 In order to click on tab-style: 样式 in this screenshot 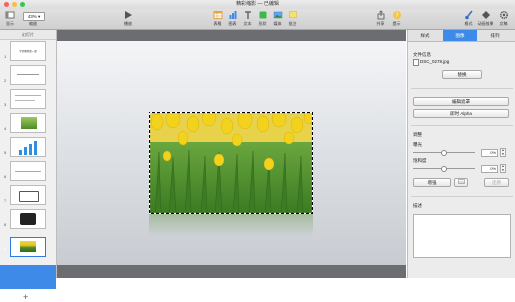, I will do `click(425, 35)`.